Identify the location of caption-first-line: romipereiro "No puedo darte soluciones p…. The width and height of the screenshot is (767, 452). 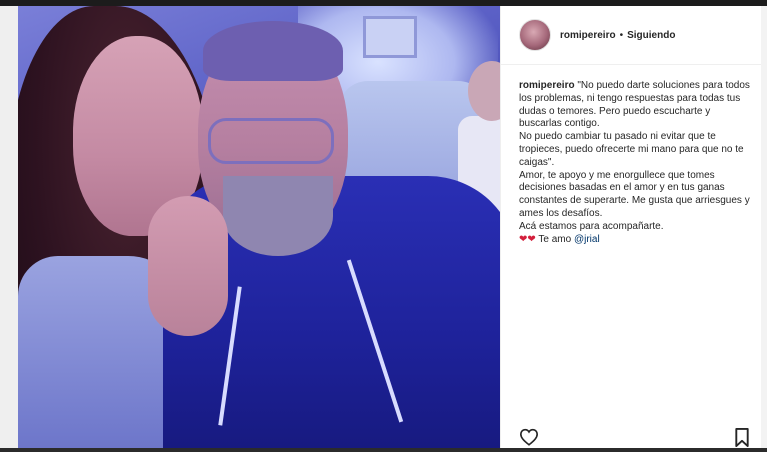
(635, 105).